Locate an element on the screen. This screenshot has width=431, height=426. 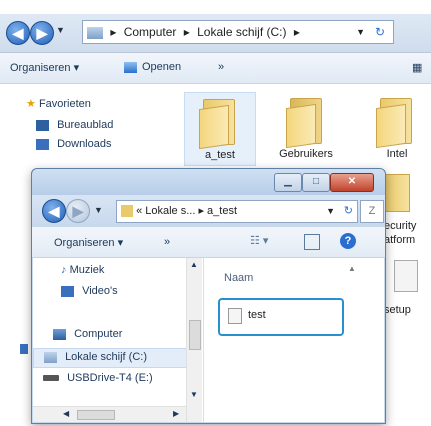
maximize-button: □ is located at coordinates (316, 182).